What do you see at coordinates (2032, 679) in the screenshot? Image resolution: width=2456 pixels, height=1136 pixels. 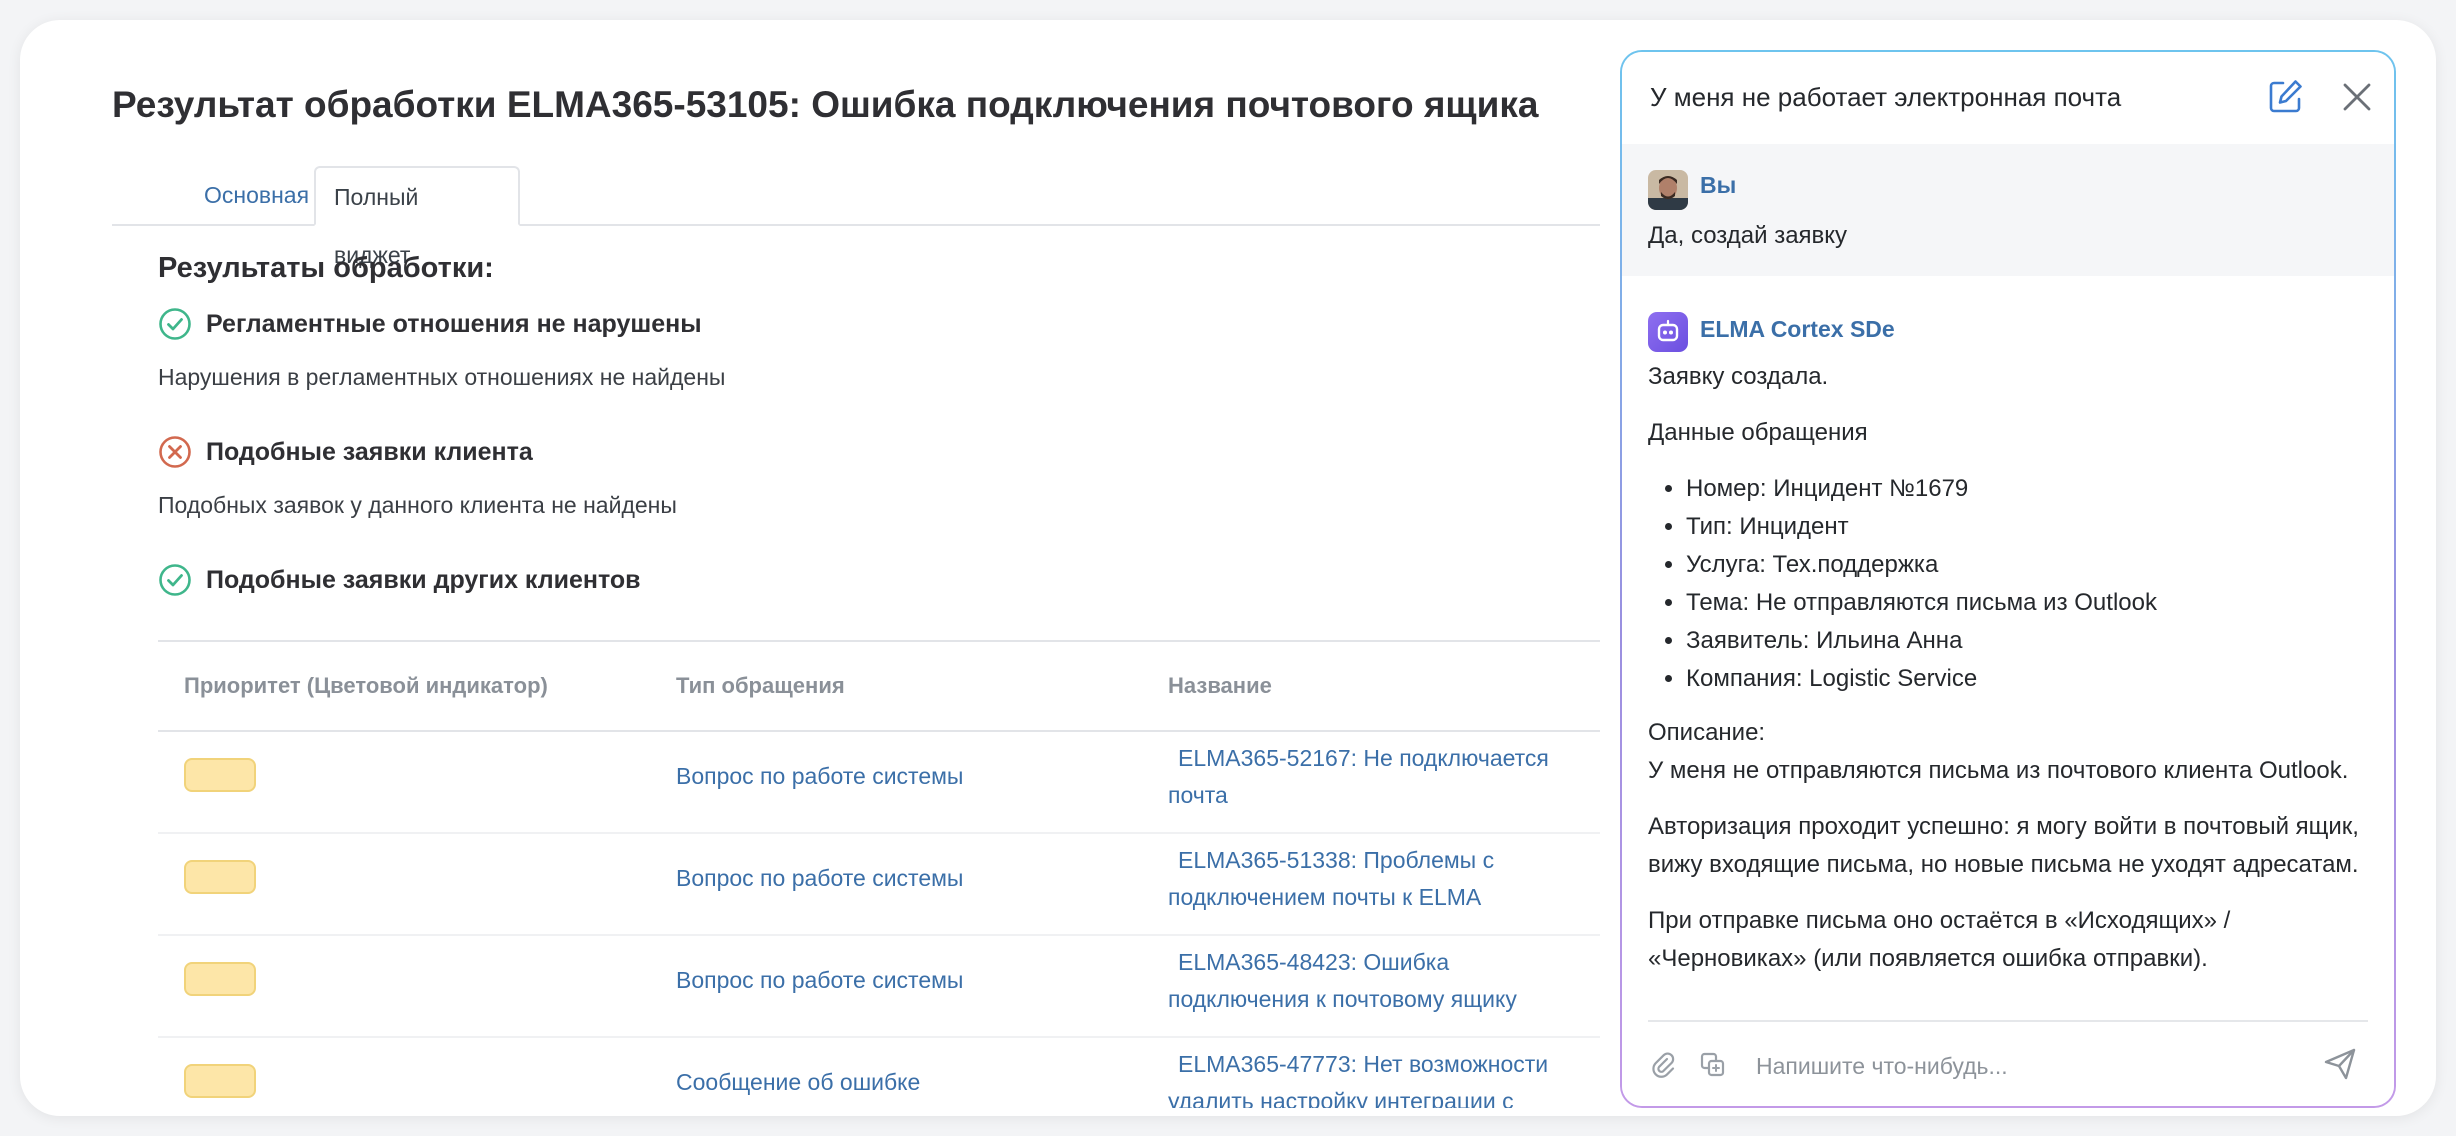 I see `list-item: Компания: Logistic Service` at bounding box center [2032, 679].